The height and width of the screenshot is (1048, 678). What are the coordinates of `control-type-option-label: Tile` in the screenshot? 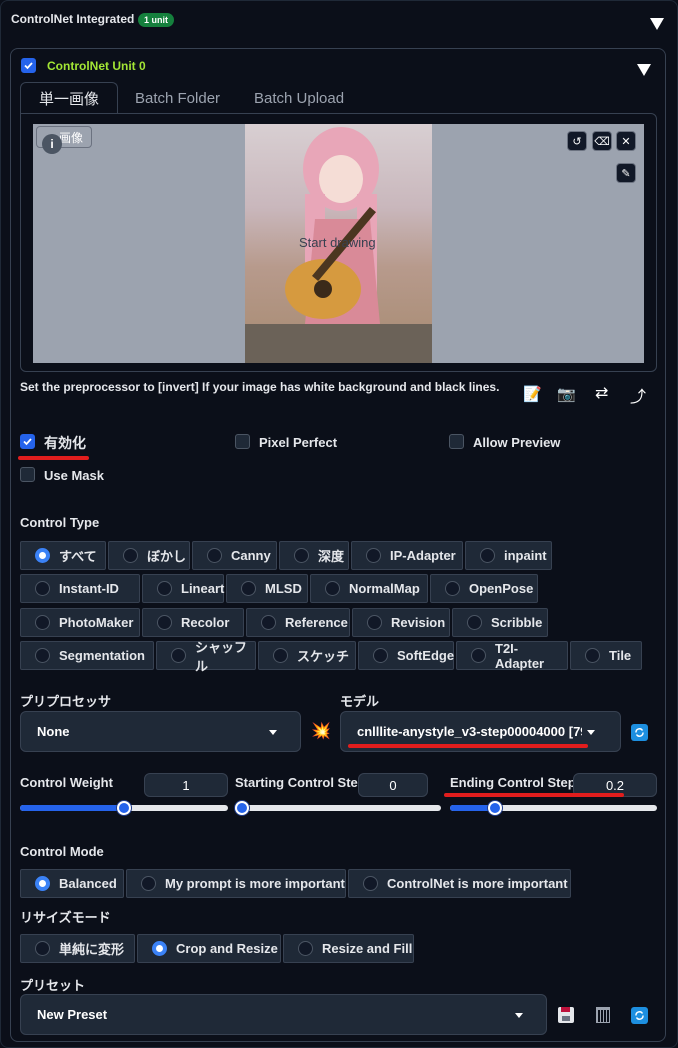 It's located at (620, 655).